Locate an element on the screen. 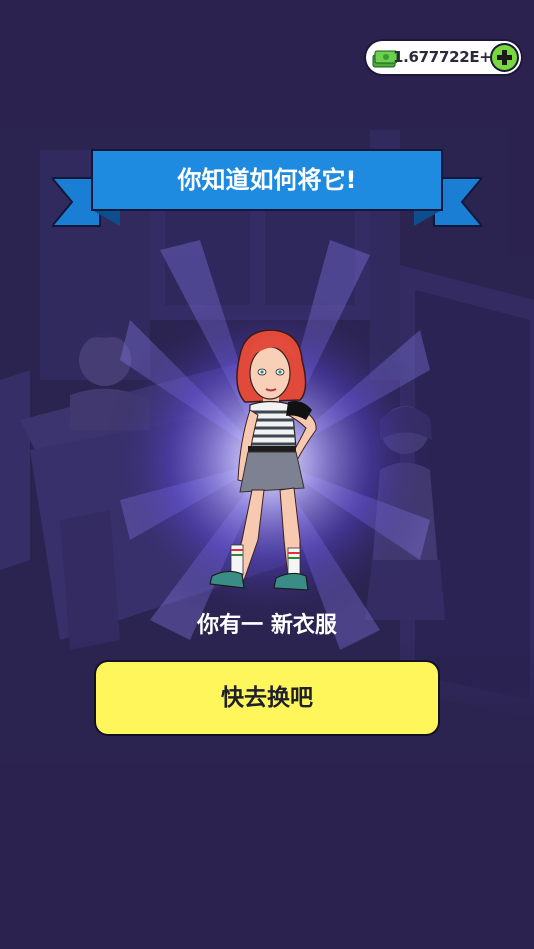 The image size is (534, 949). banner-title: 你知道如何将它! is located at coordinates (267, 180).